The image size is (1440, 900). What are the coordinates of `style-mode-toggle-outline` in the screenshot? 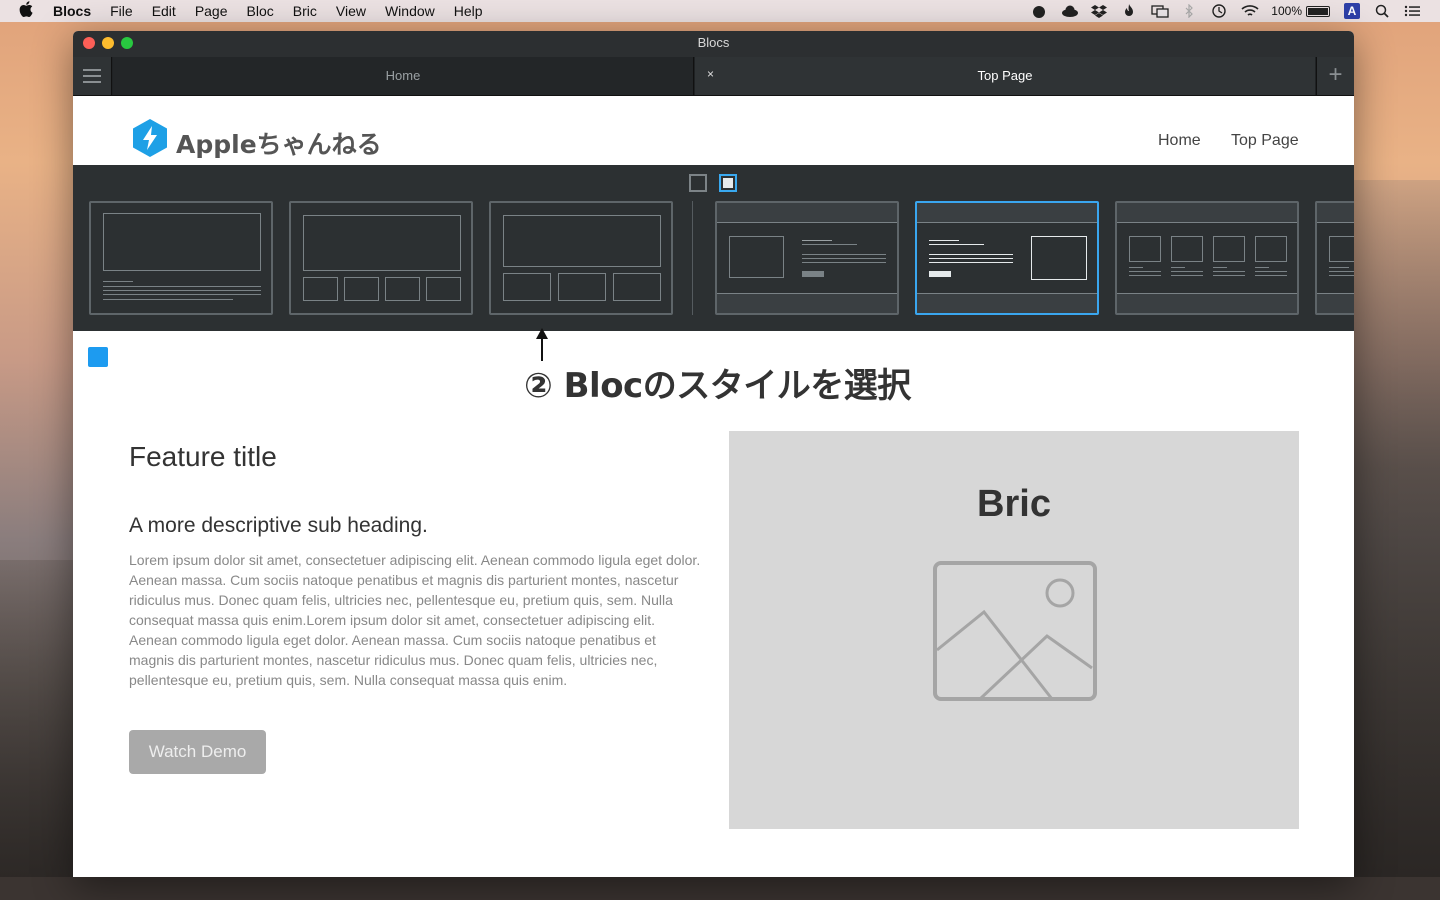 It's located at (698, 183).